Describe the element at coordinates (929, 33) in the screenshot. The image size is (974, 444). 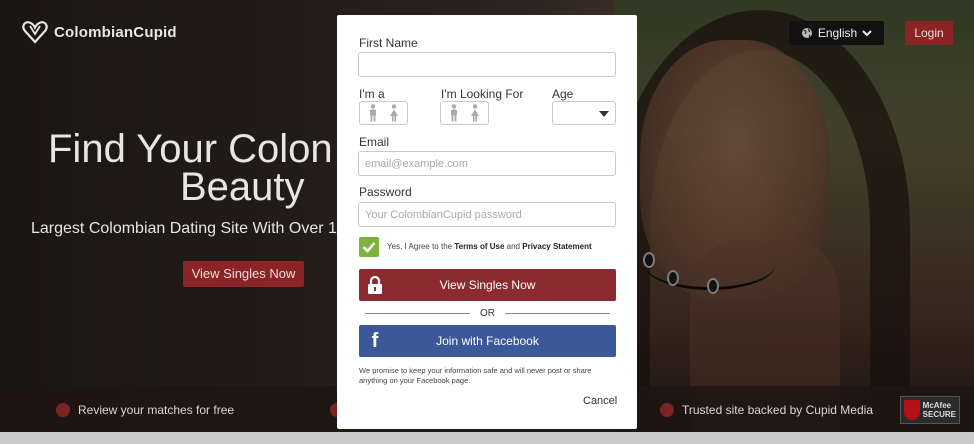
I see `login-button: Login` at that location.